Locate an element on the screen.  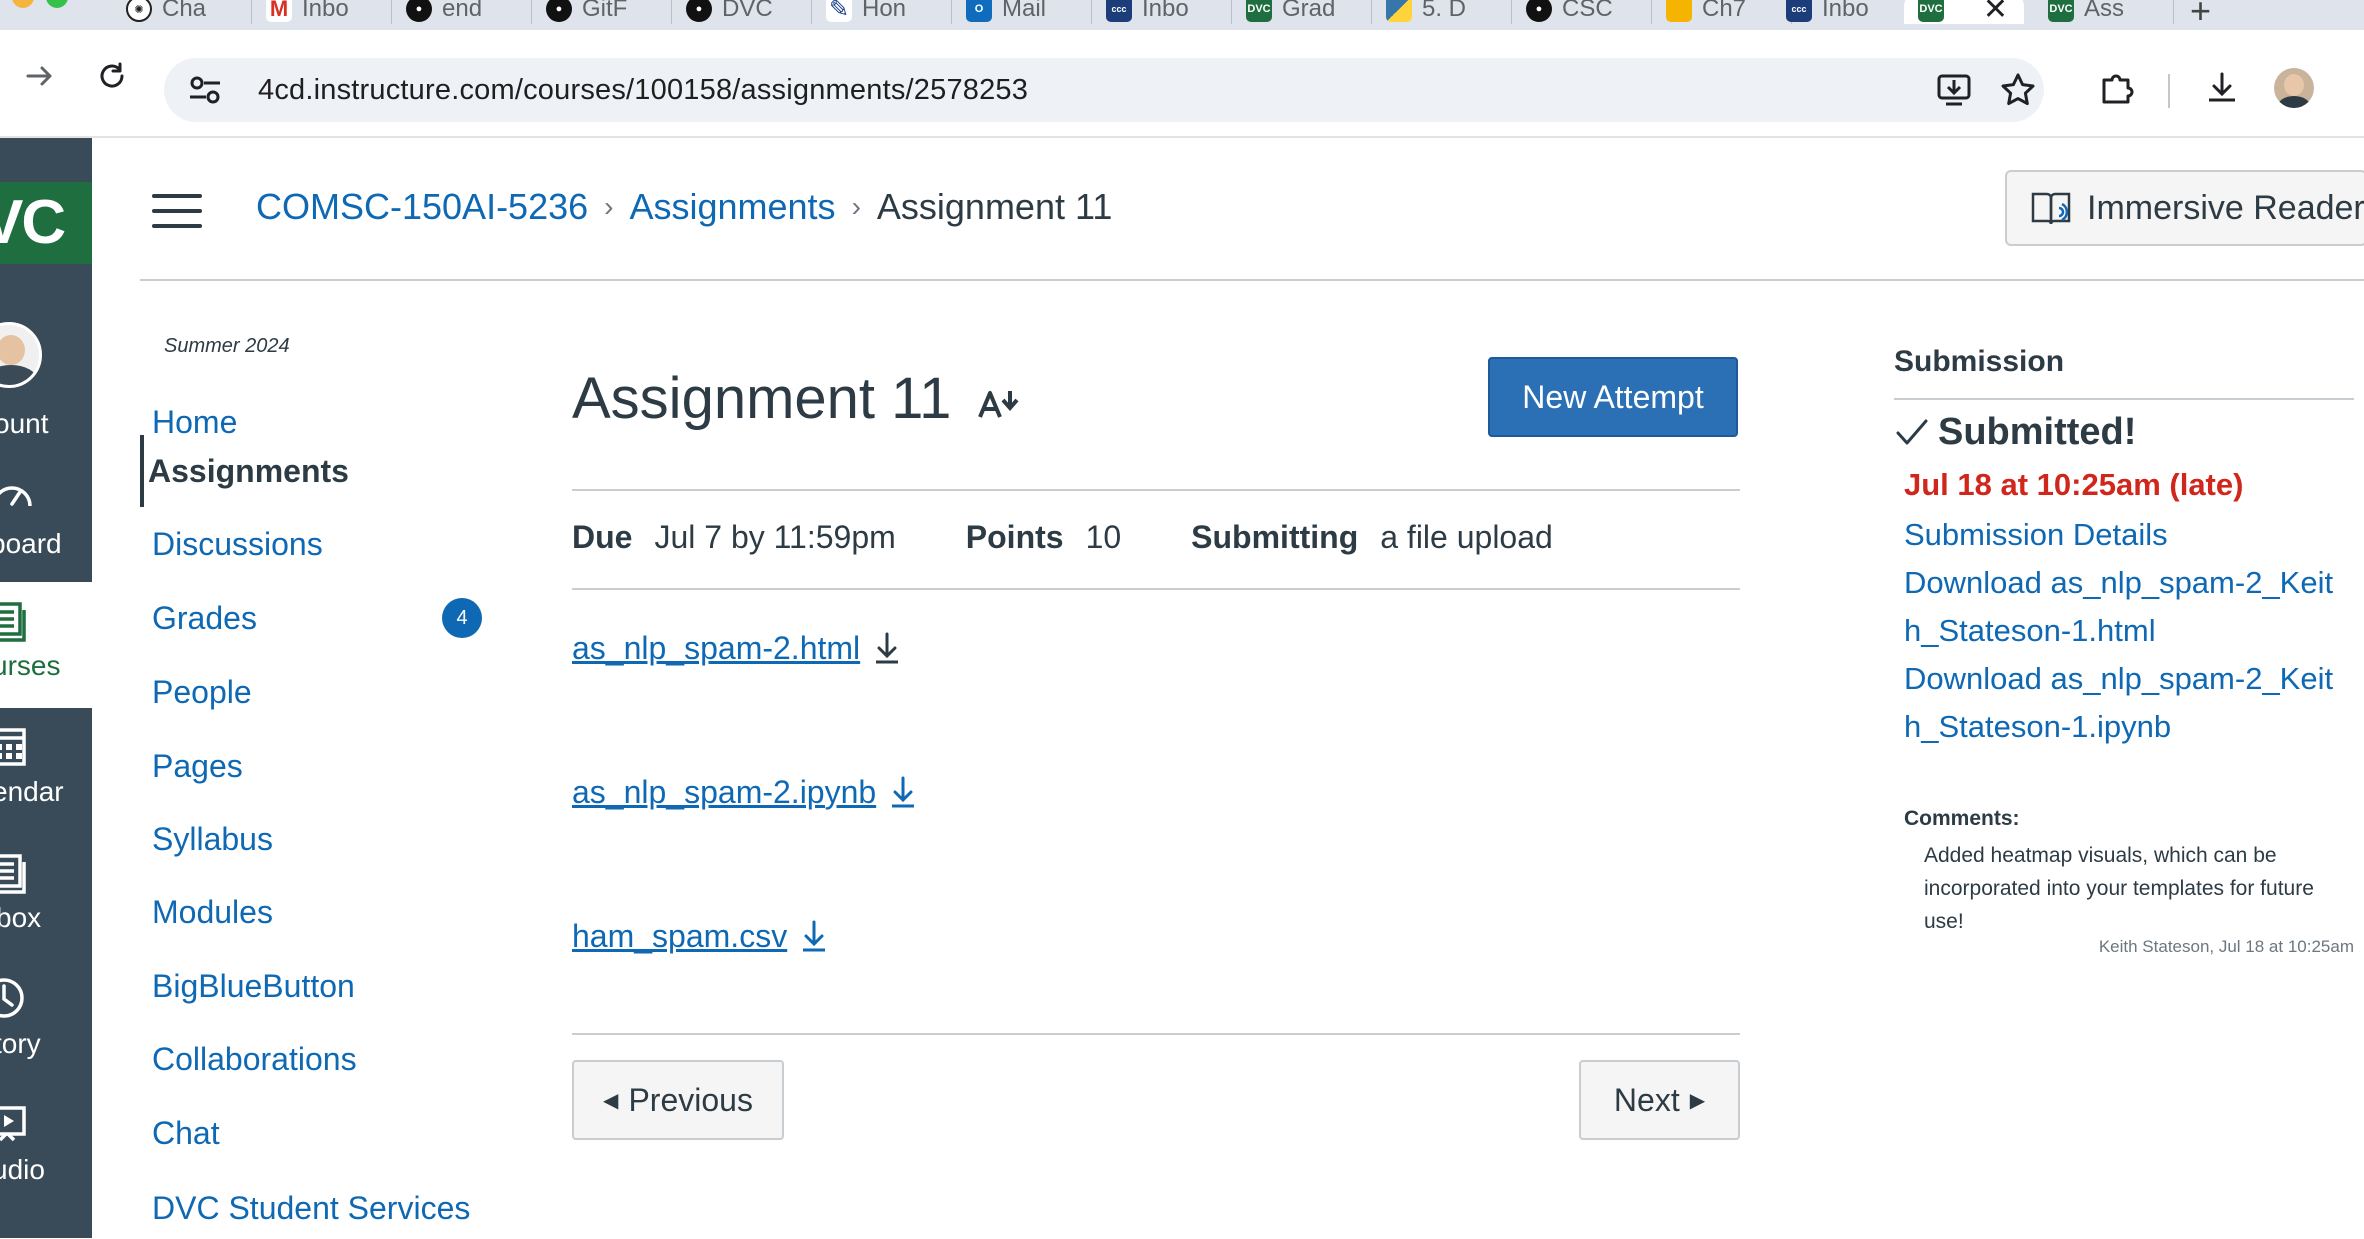
downloads-icon is located at coordinates (2222, 88).